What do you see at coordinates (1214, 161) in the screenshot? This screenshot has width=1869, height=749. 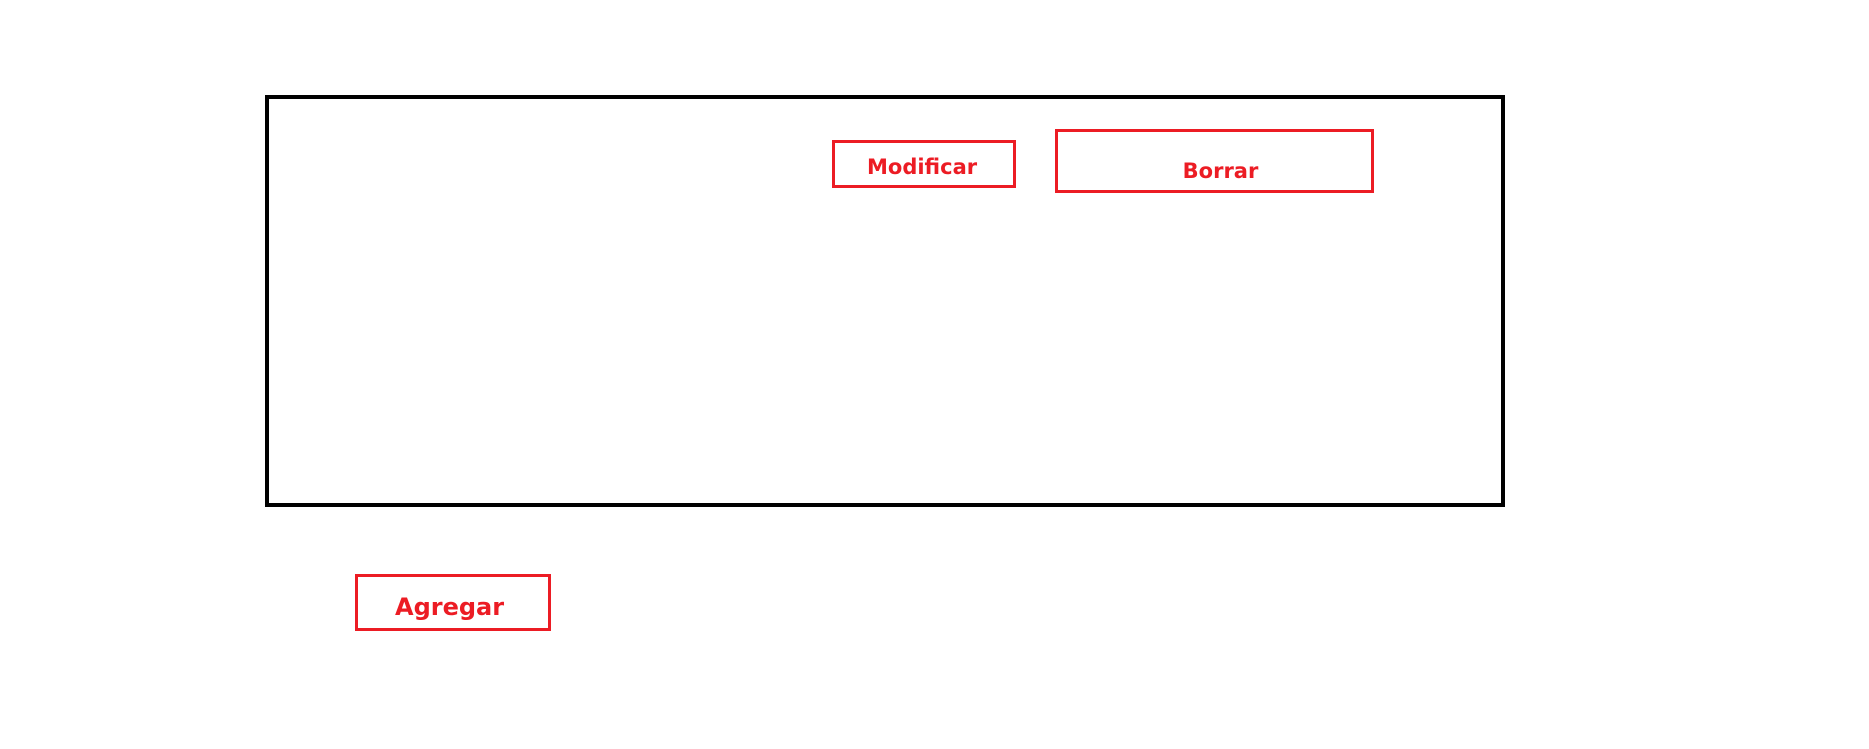 I see `delete-button: Borrar` at bounding box center [1214, 161].